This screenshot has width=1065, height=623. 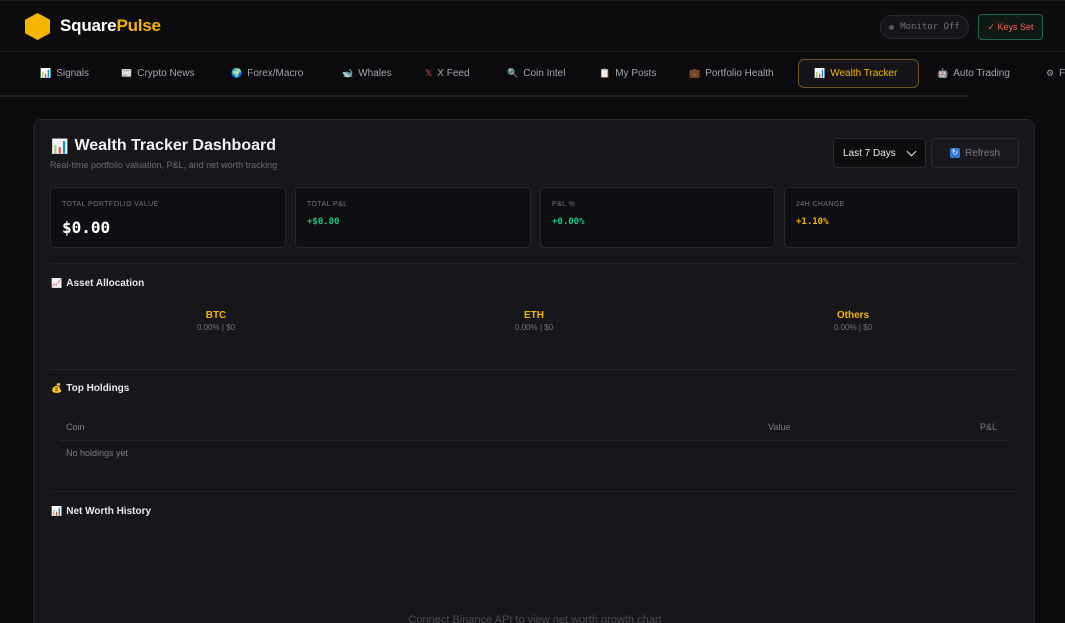 I want to click on gear-icon: ⚙, so click(x=1050, y=73).